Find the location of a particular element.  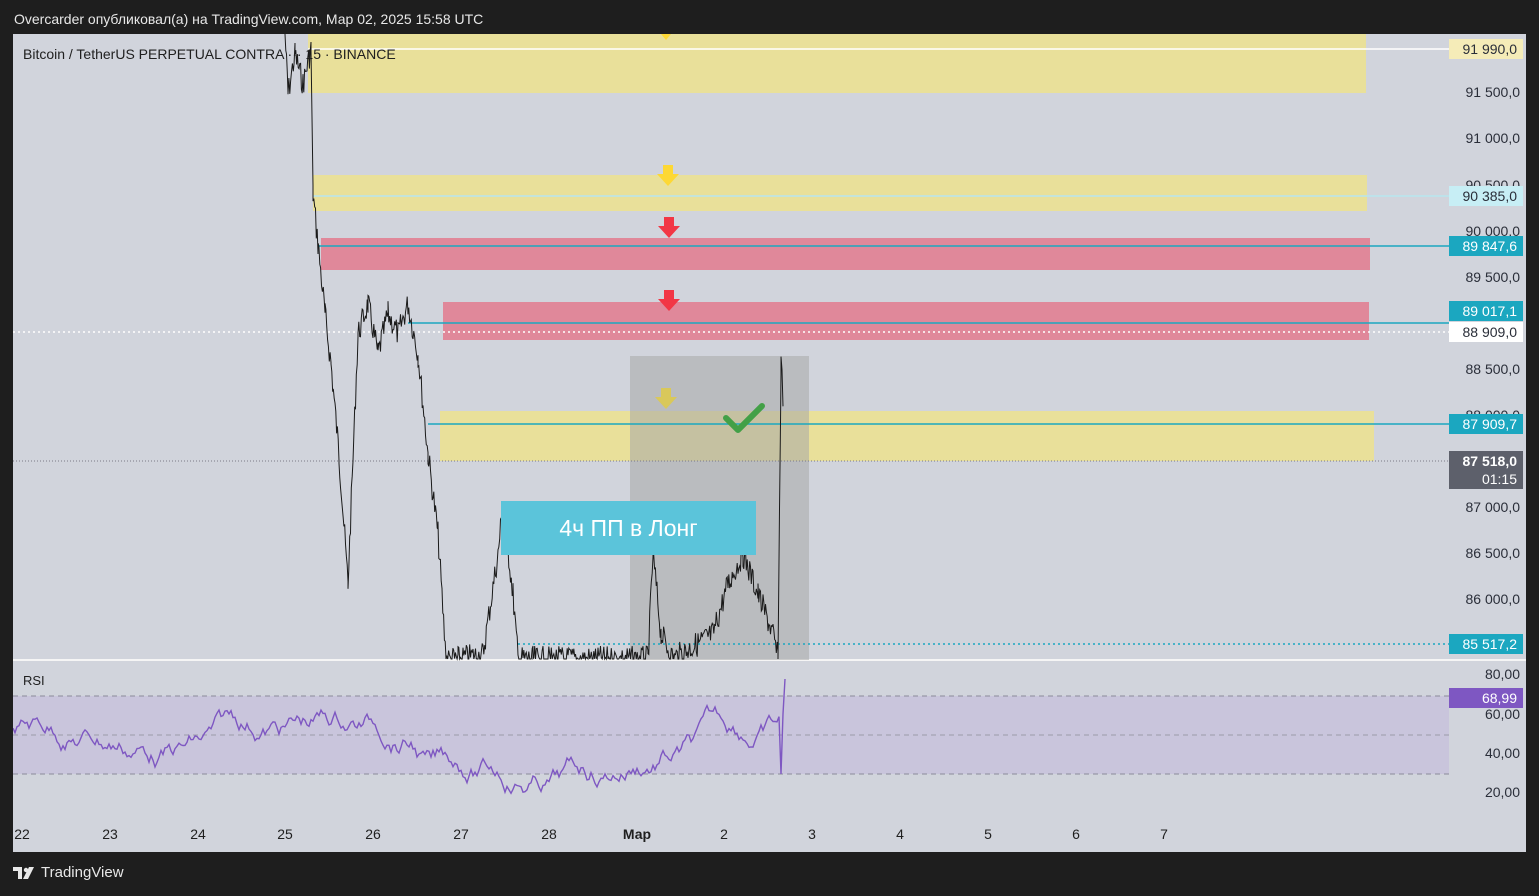

price-badge-90385: 90 385,0 is located at coordinates (1486, 196).